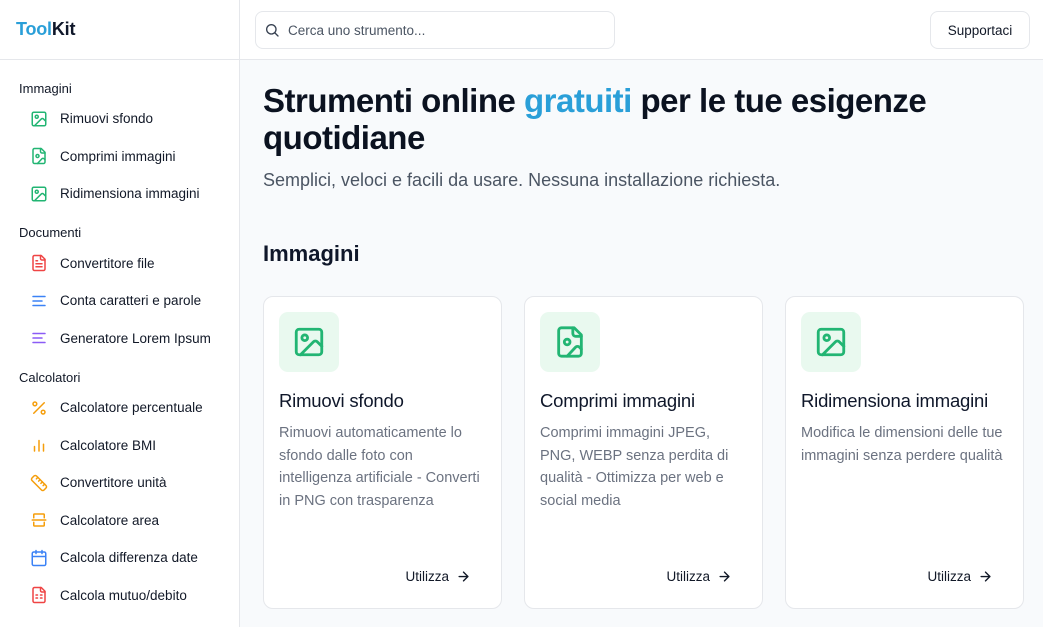 This screenshot has height=627, width=1043. I want to click on sidebar-item-label: Calcolatore BMI, so click(108, 445).